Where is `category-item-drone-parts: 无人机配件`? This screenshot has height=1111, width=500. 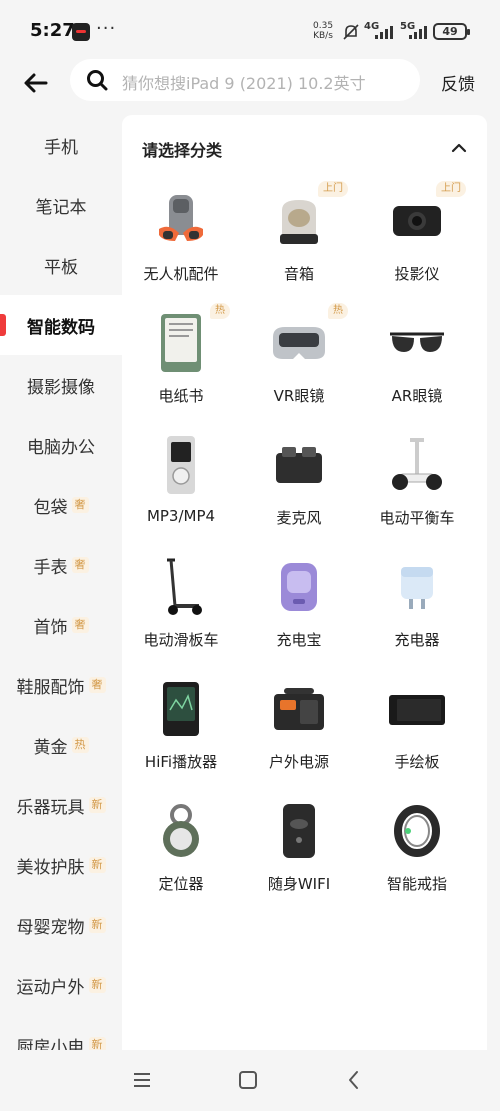
category-item-drone-parts: 无人机配件 is located at coordinates (181, 244).